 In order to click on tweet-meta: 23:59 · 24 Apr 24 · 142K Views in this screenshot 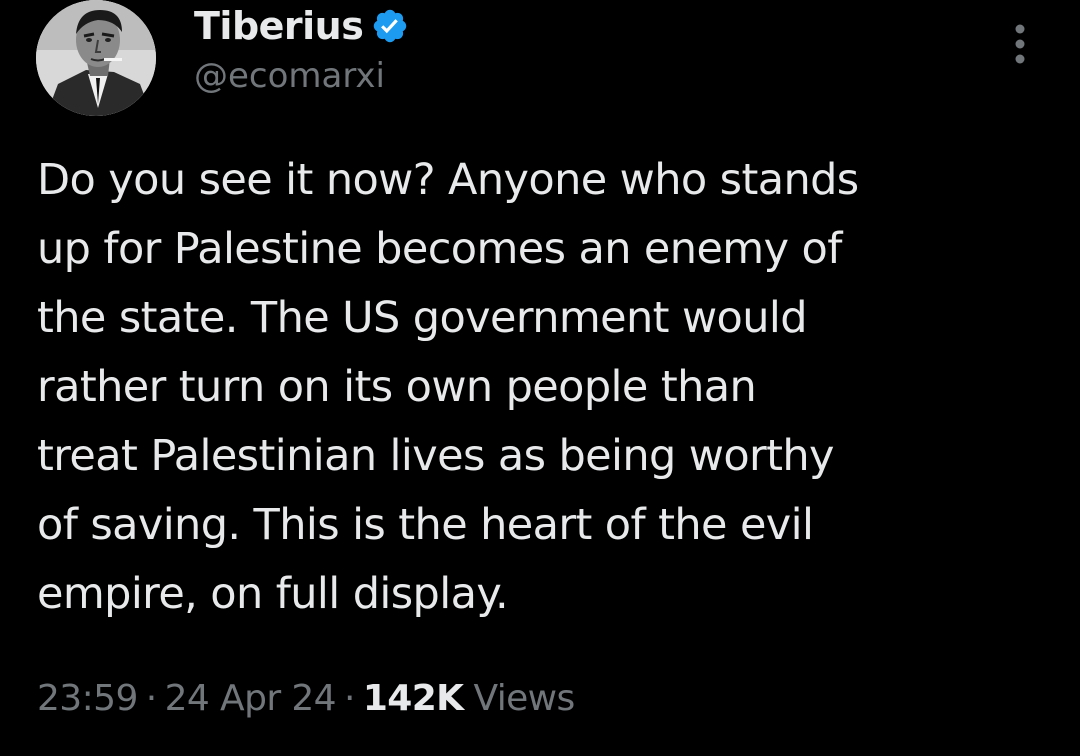, I will do `click(306, 698)`.